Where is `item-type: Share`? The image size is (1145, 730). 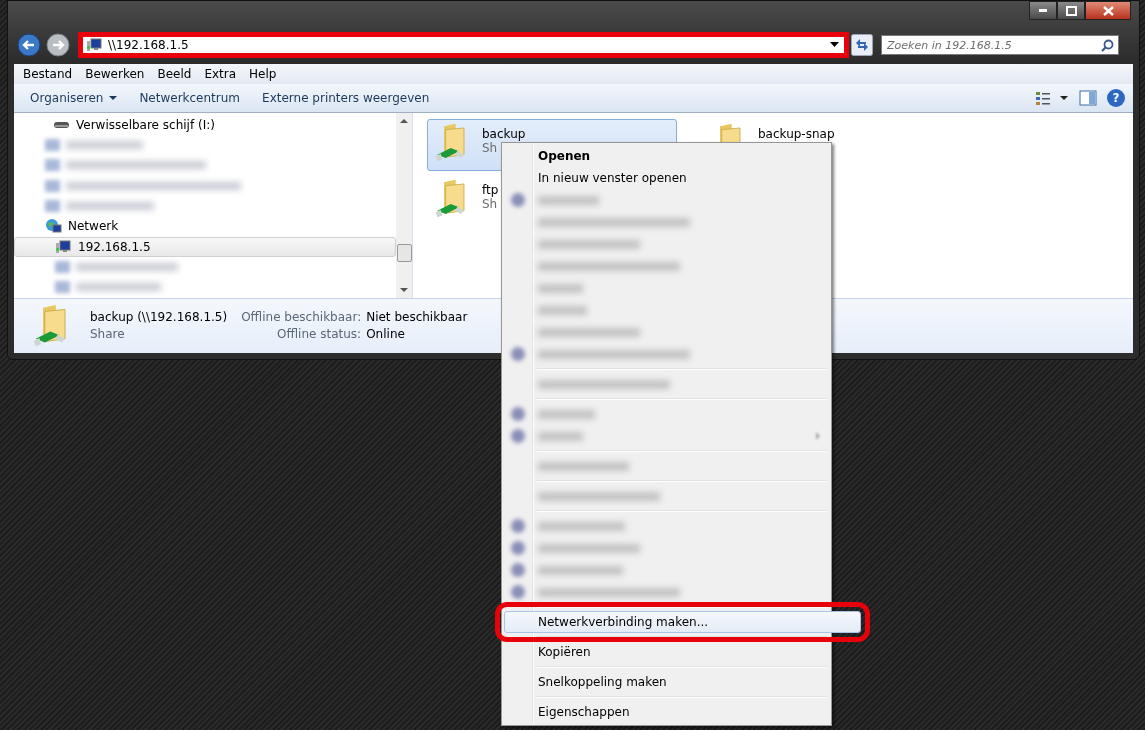
item-type: Share is located at coordinates (108, 334).